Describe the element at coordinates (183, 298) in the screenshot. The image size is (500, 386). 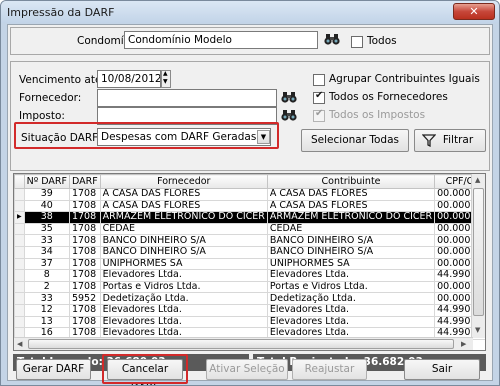
I see `cell-fornecedor: Dedetização Ltda.` at that location.